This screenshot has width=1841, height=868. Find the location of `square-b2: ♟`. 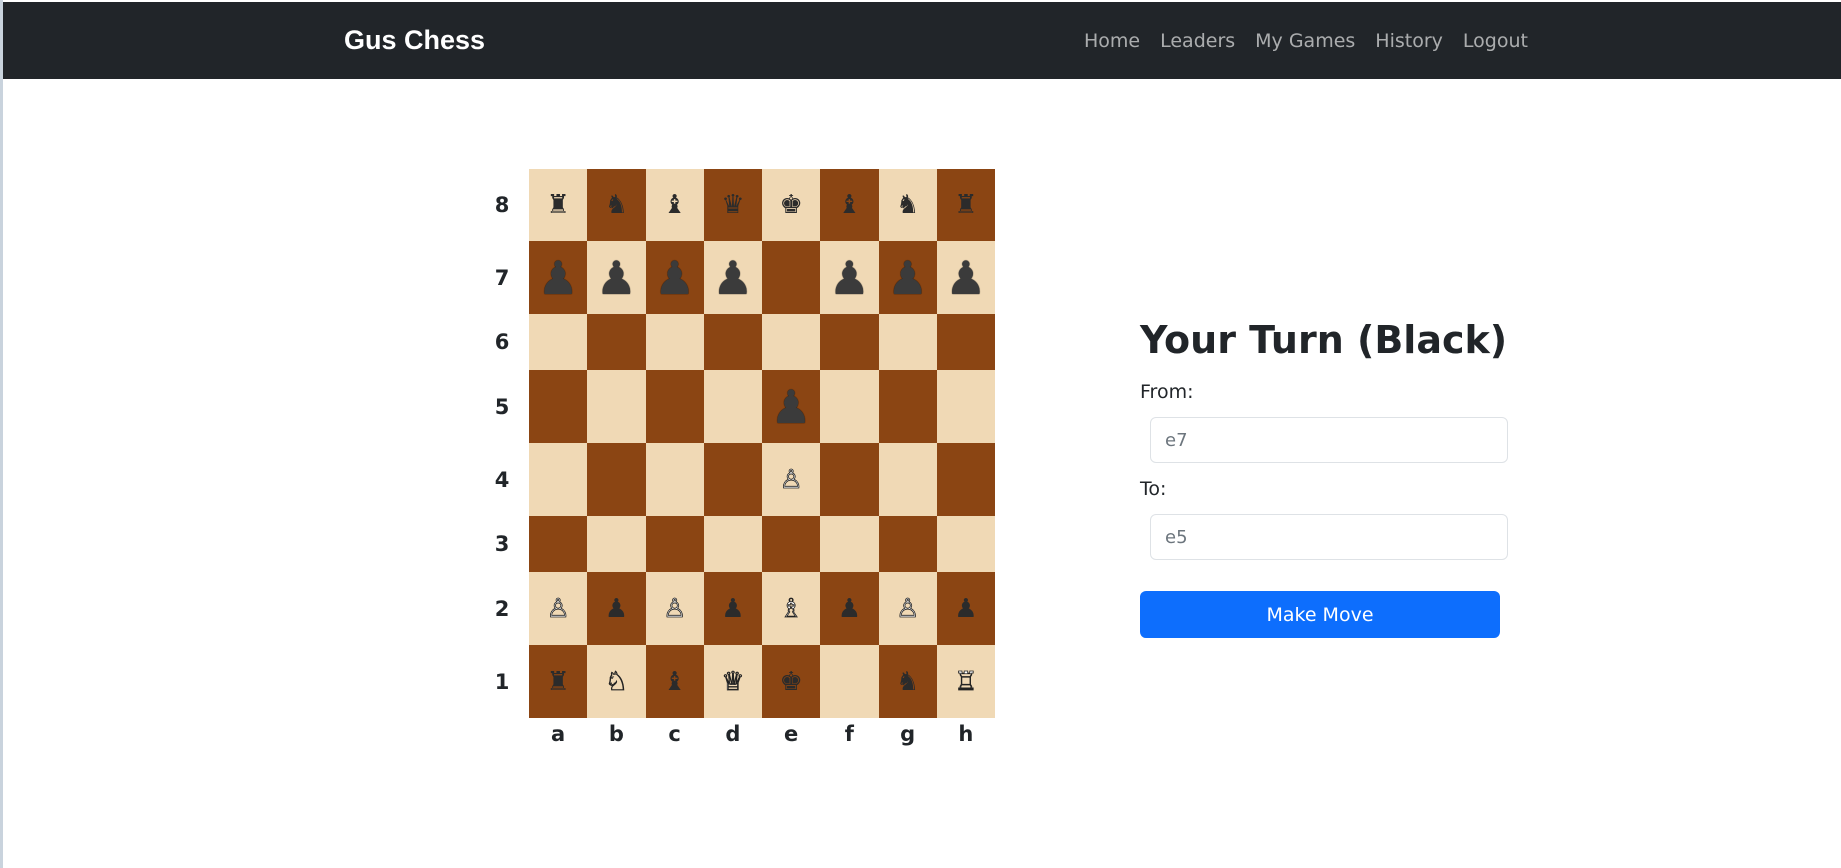

square-b2: ♟ is located at coordinates (616, 608).